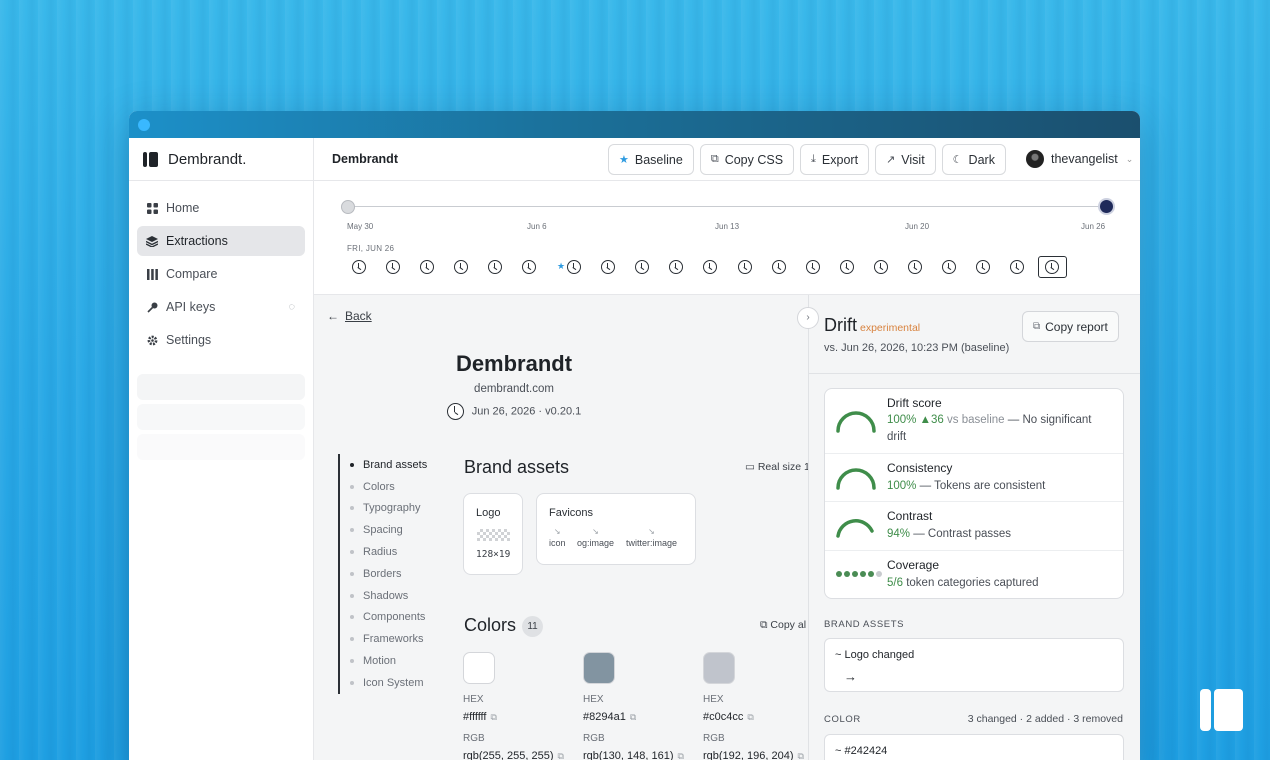  What do you see at coordinates (747, 159) in the screenshot?
I see `copy-css-button: ⧉ Copy CSS` at bounding box center [747, 159].